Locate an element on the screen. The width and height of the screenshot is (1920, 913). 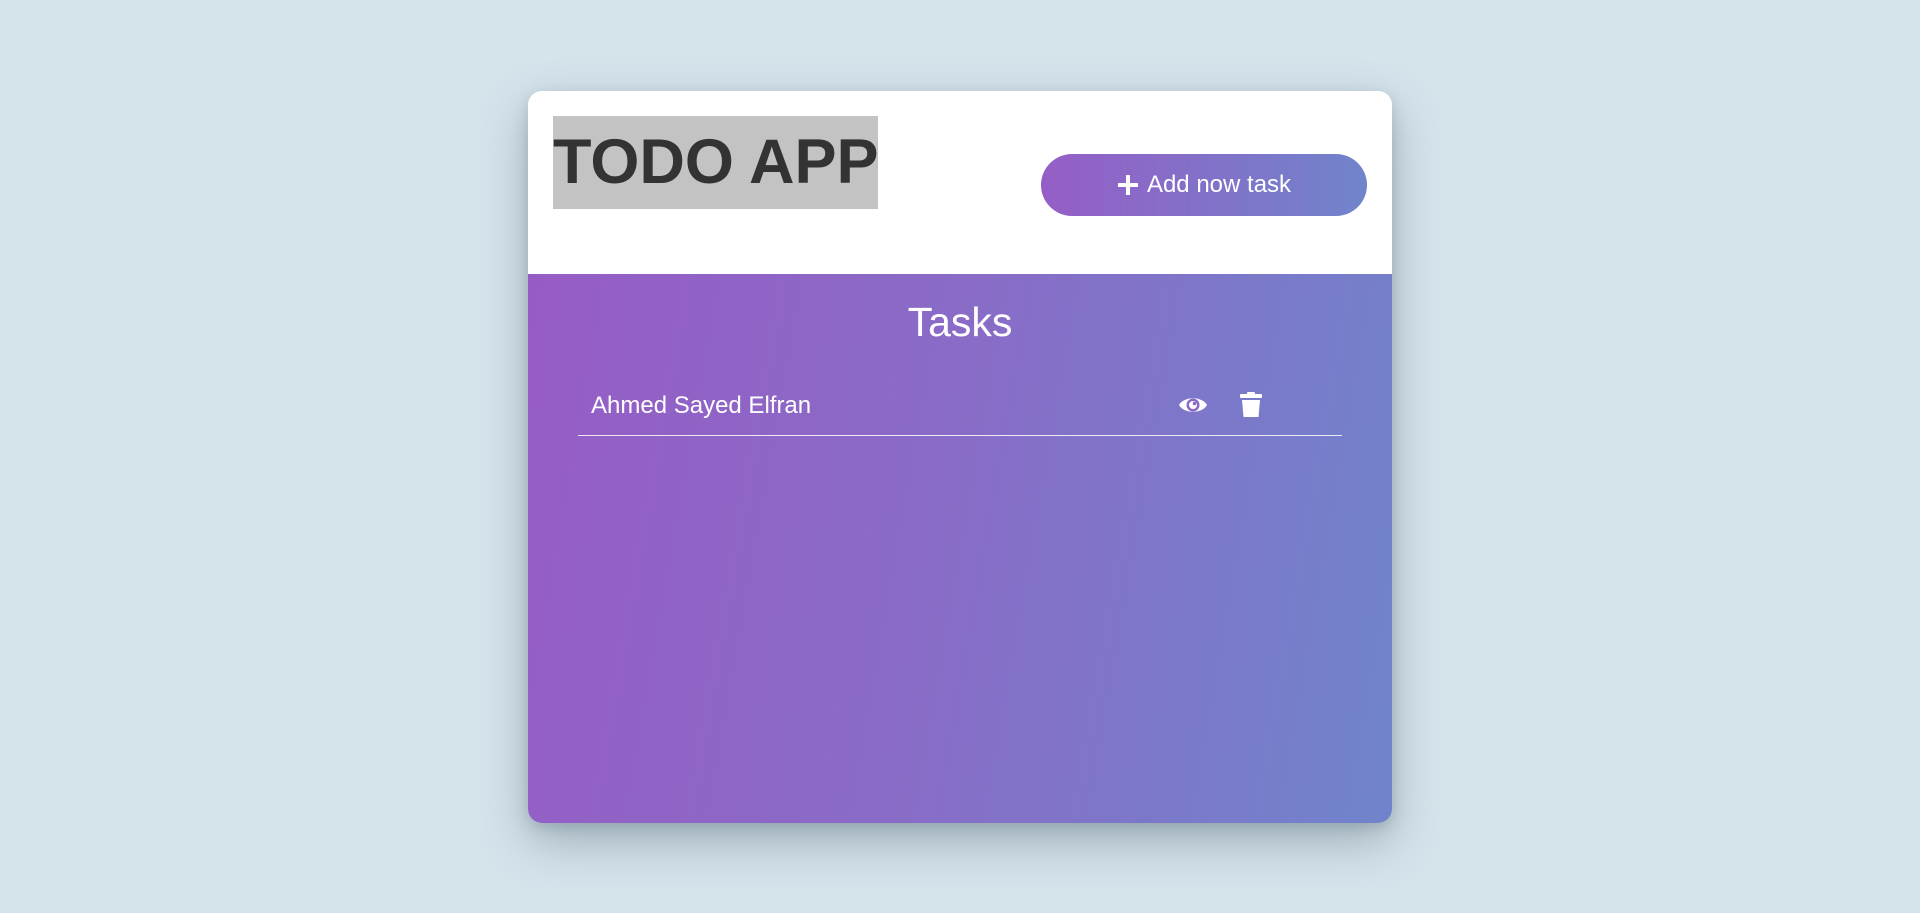
add-task-button-label: Add now task is located at coordinates (1219, 184).